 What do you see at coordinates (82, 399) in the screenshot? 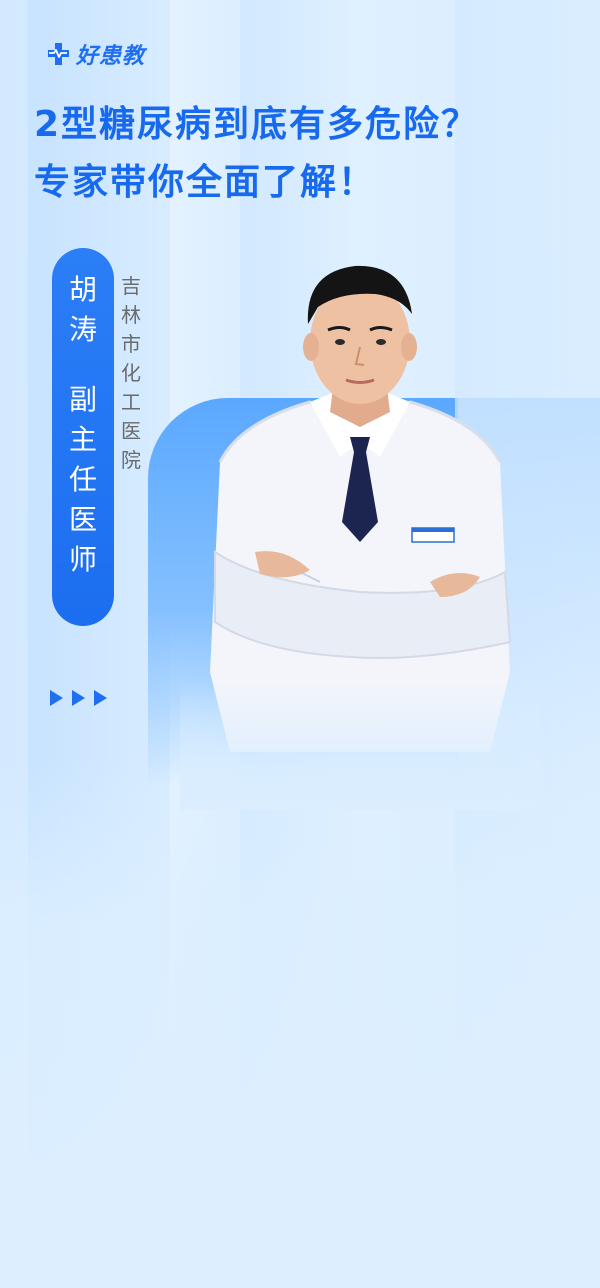
I see `title-char: 副` at bounding box center [82, 399].